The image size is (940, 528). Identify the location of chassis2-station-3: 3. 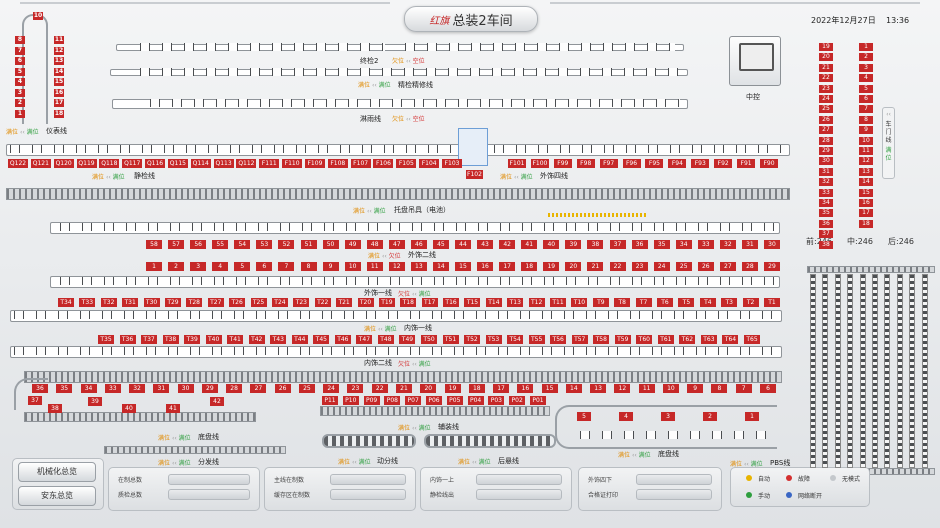
(668, 416).